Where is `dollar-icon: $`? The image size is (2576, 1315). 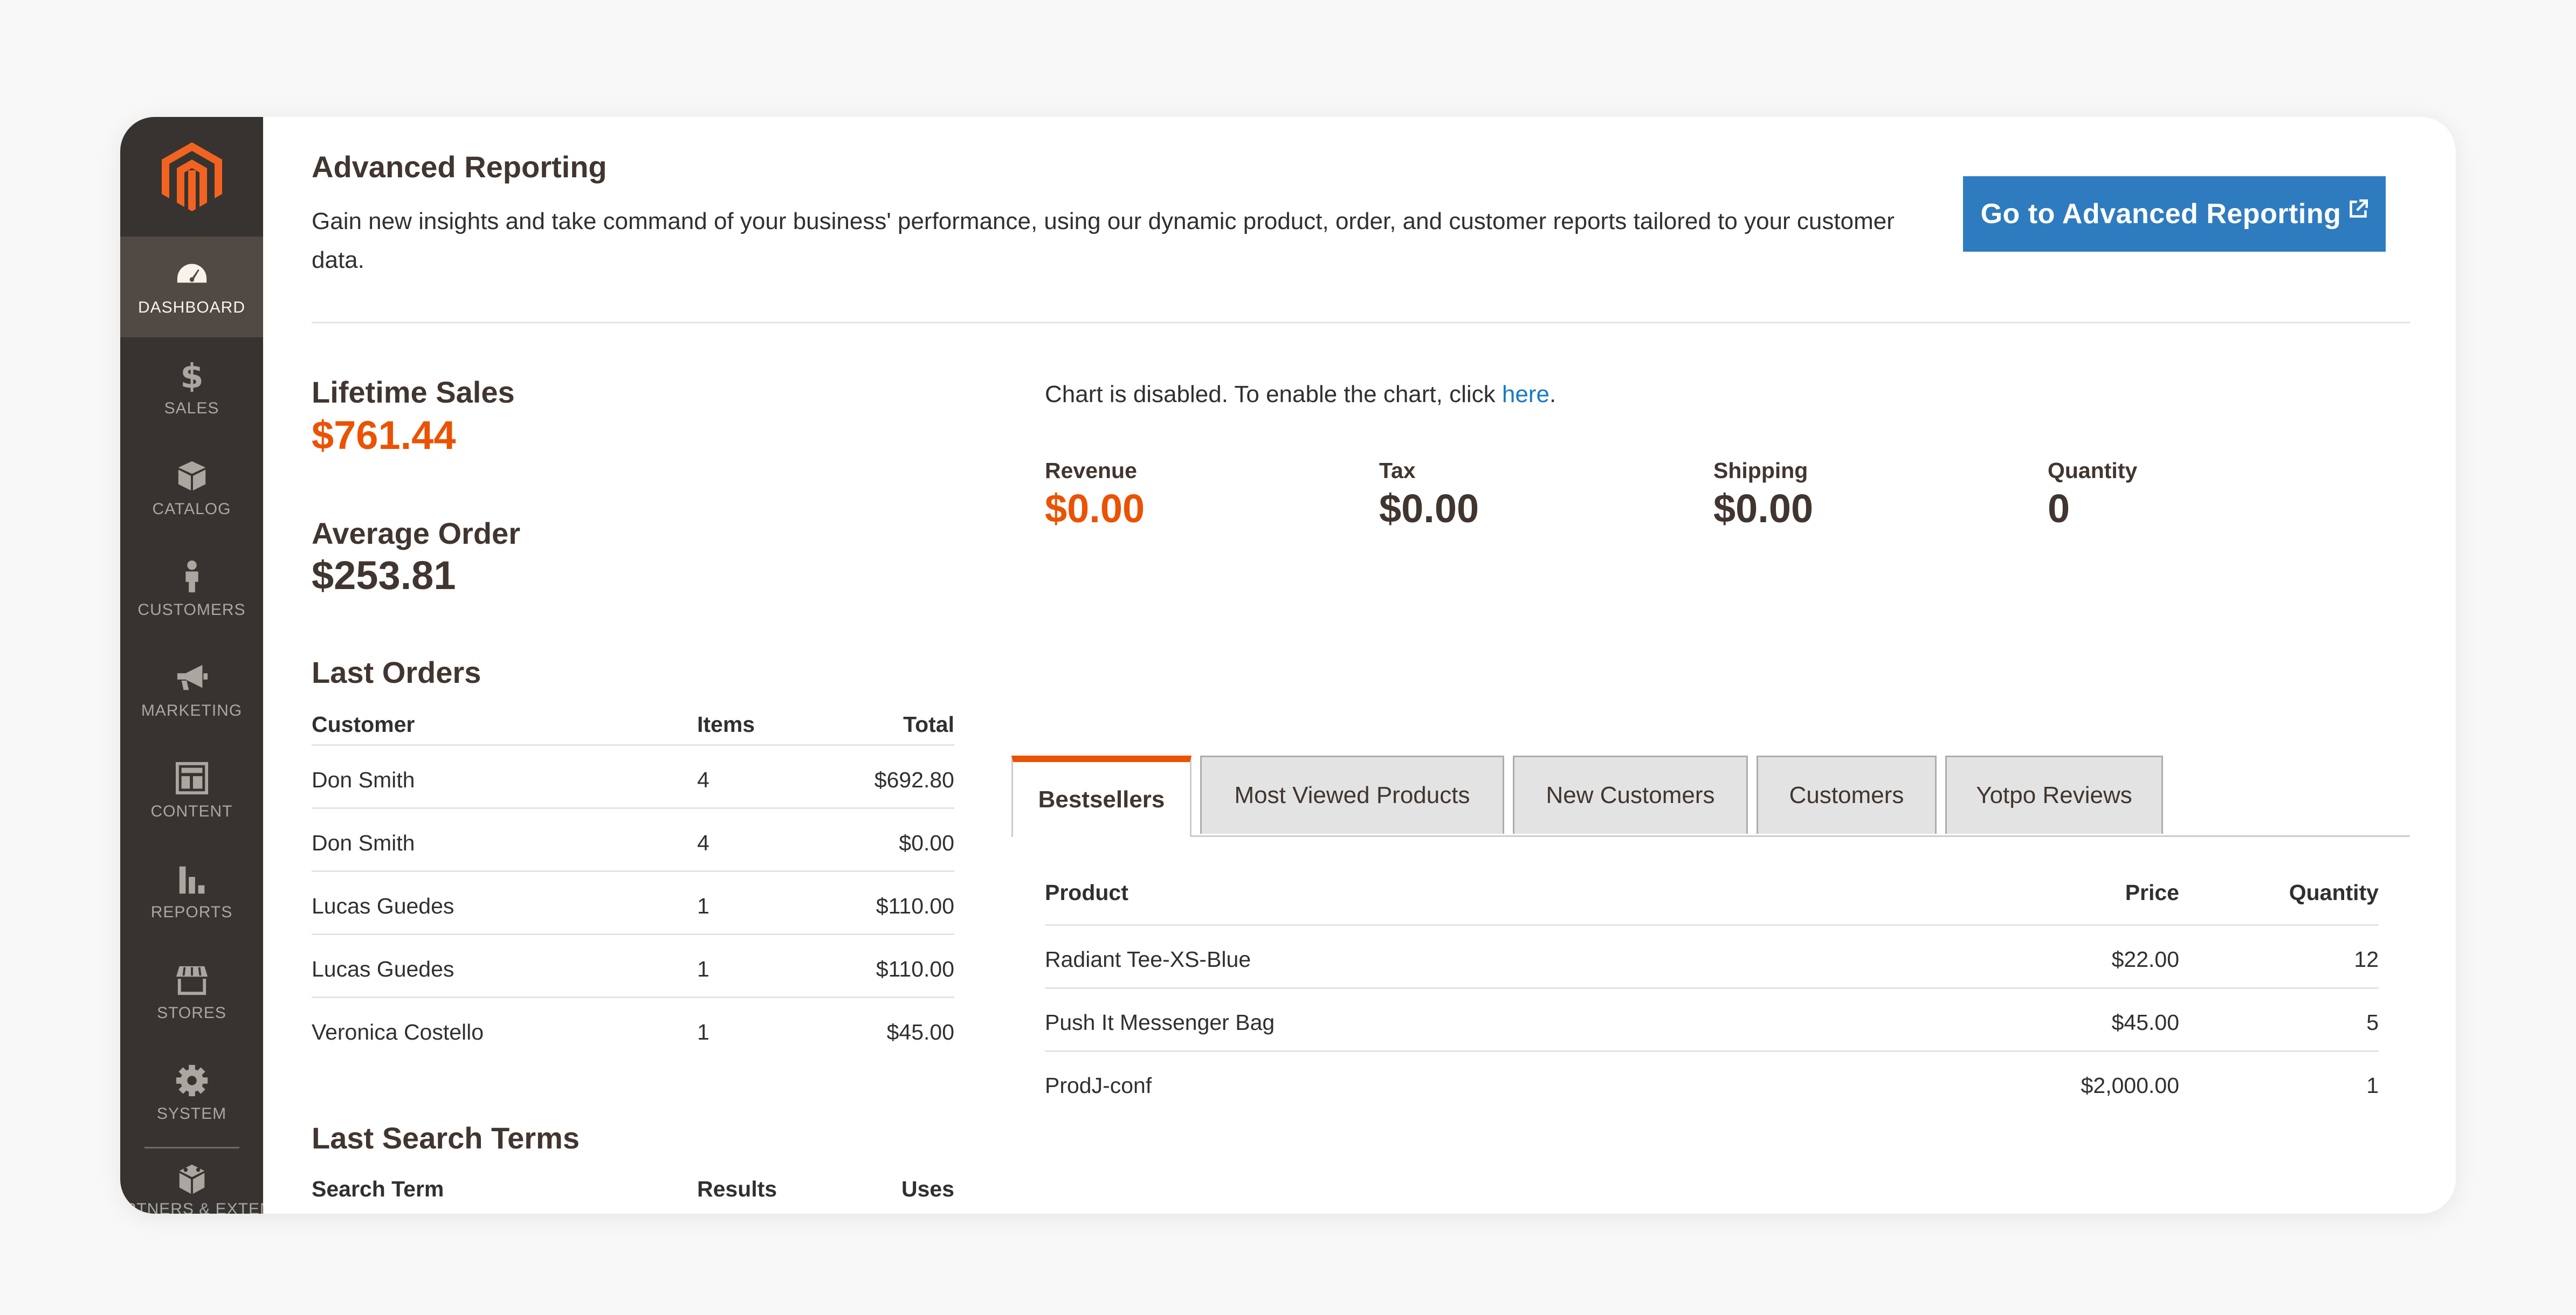 dollar-icon: $ is located at coordinates (191, 375).